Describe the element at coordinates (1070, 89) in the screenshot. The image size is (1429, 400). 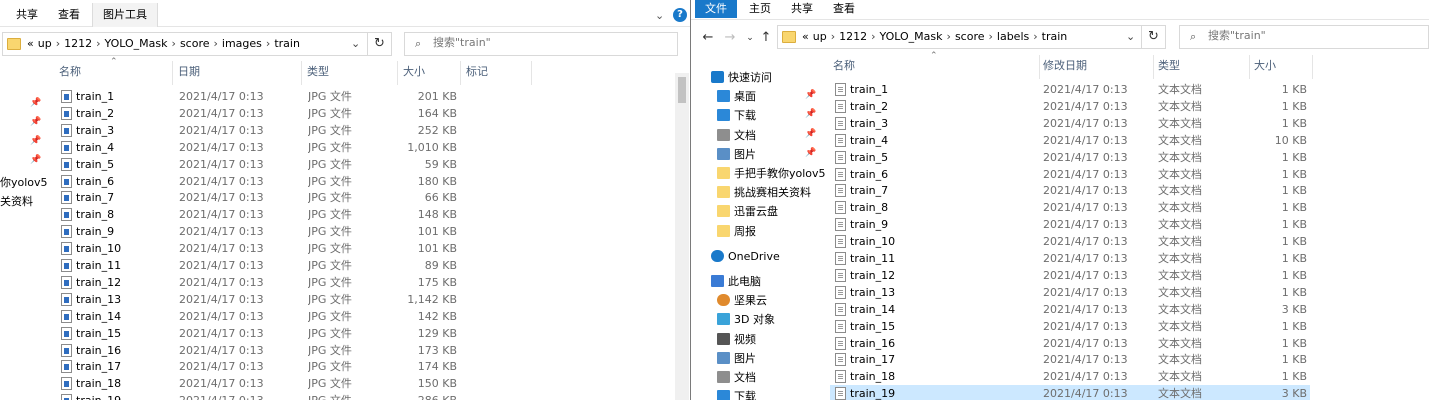
I see `right-file-row: train_1 2021/4/17 0:13 文本文档 1 KB` at that location.